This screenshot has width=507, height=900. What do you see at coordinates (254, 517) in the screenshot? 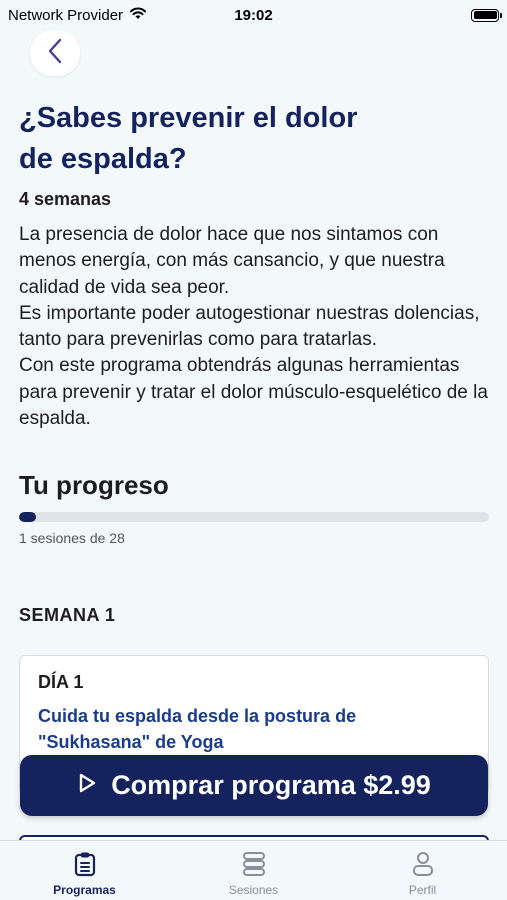
I see `progress-bar` at bounding box center [254, 517].